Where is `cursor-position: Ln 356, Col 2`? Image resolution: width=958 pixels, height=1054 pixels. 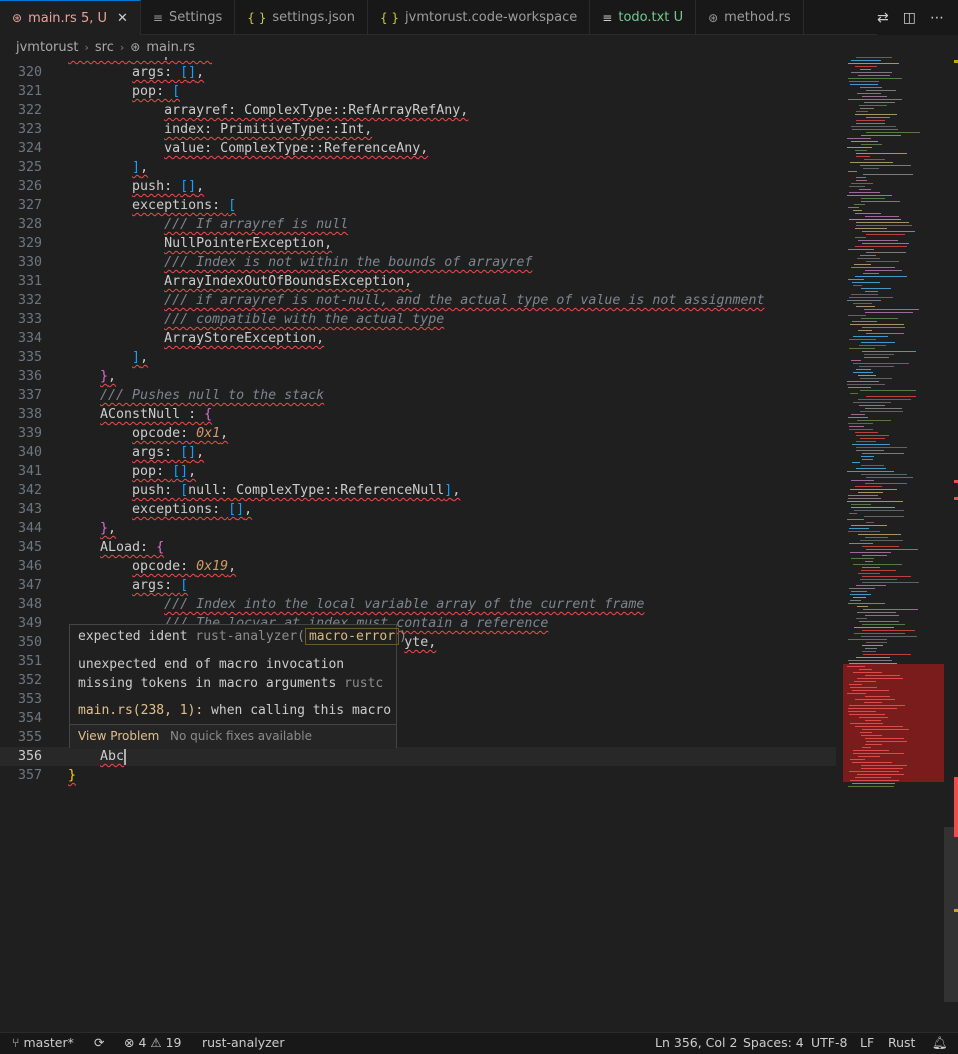 cursor-position: Ln 356, Col 2 is located at coordinates (696, 1042).